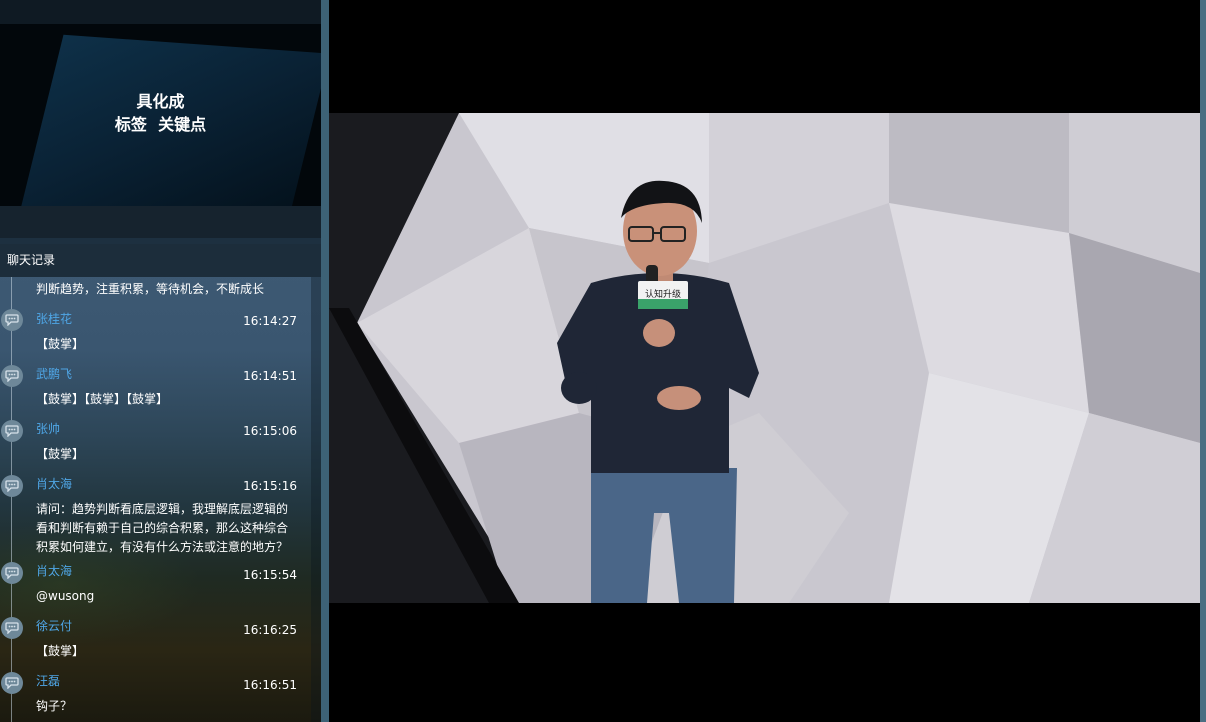 Image resolution: width=1206 pixels, height=722 pixels. I want to click on slide-bottom-bar, so click(160, 222).